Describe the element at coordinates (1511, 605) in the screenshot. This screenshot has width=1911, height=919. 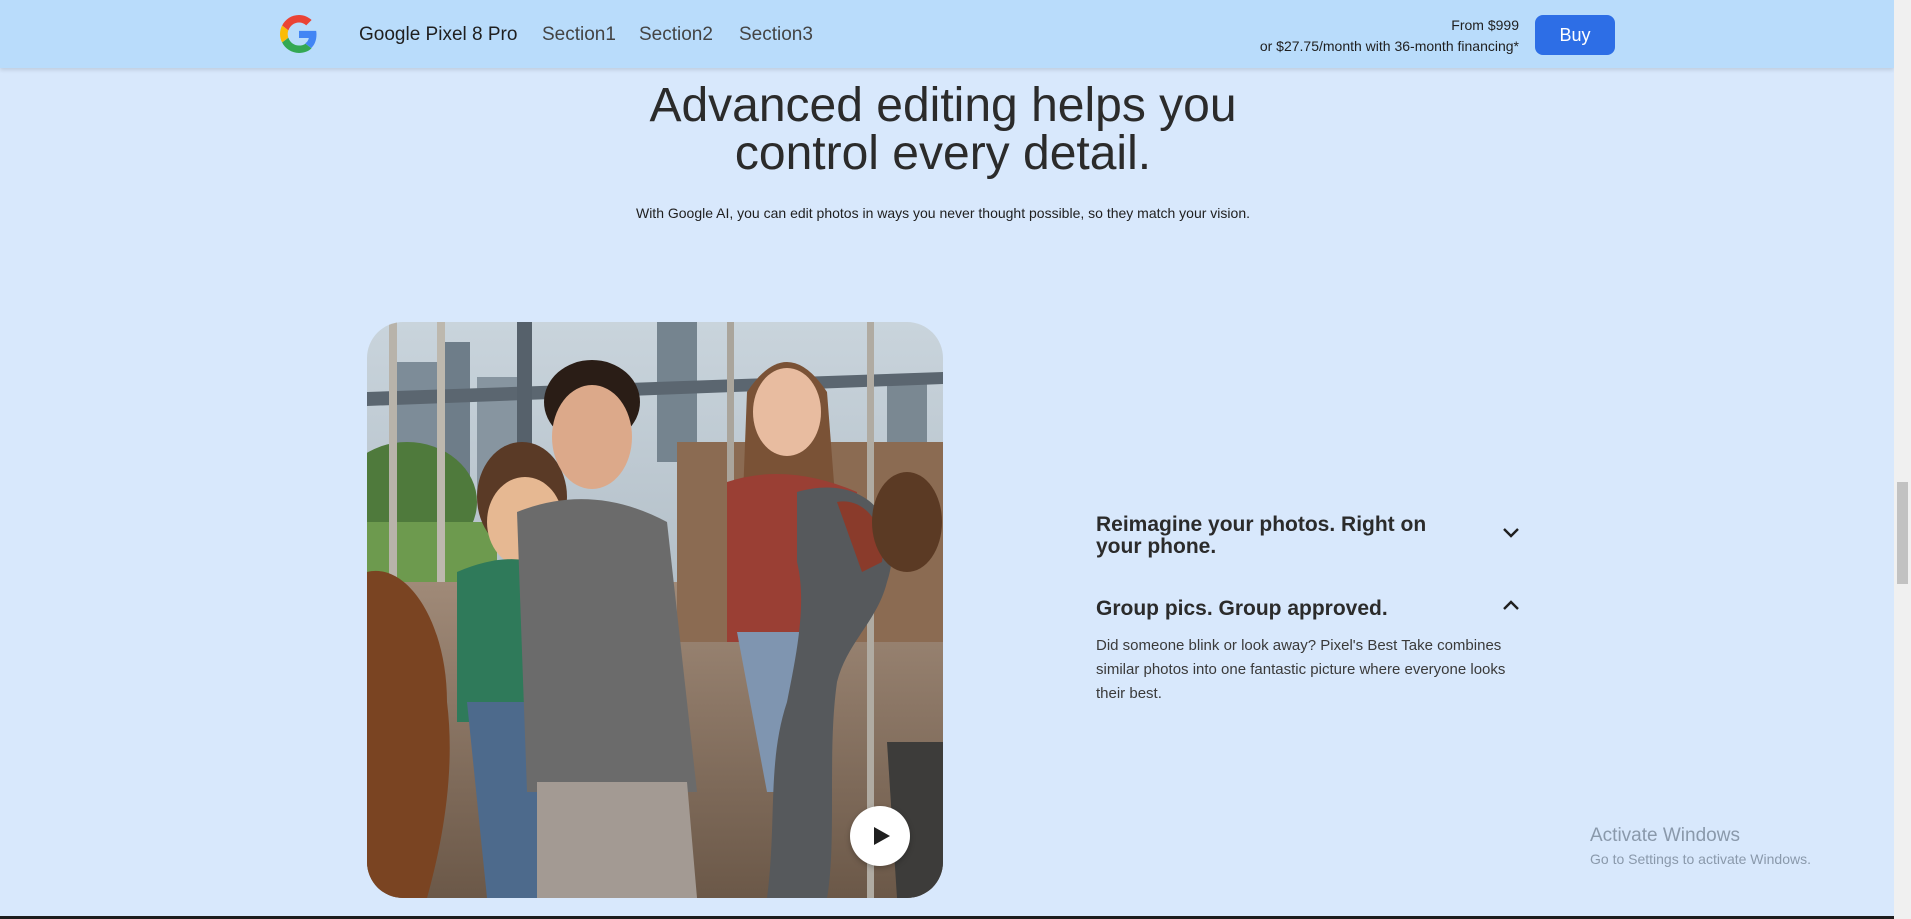
I see `chevron-up-icon` at that location.